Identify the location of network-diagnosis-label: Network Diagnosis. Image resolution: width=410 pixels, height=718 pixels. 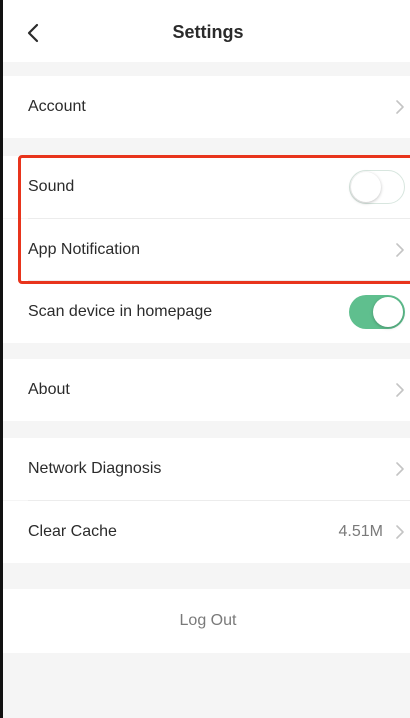
(95, 468).